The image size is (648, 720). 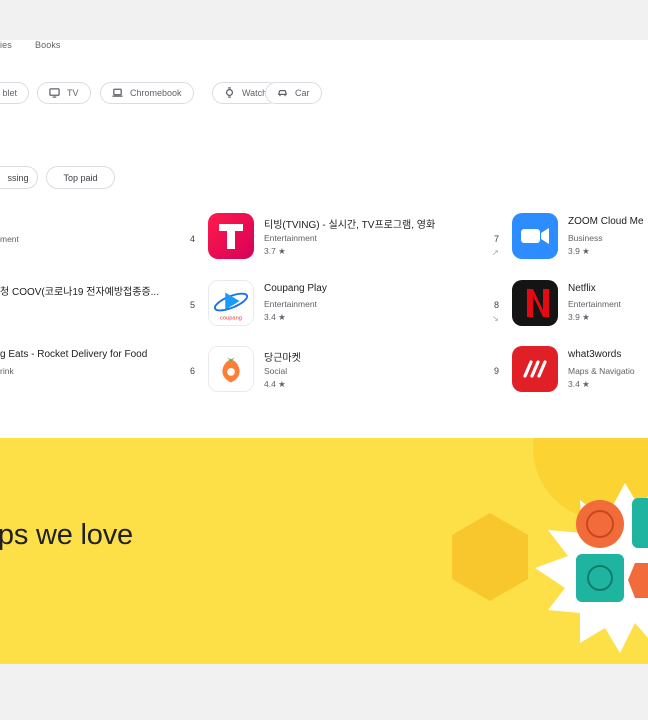 What do you see at coordinates (275, 251) in the screenshot?
I see `app-4-rating: 3.7 ★` at bounding box center [275, 251].